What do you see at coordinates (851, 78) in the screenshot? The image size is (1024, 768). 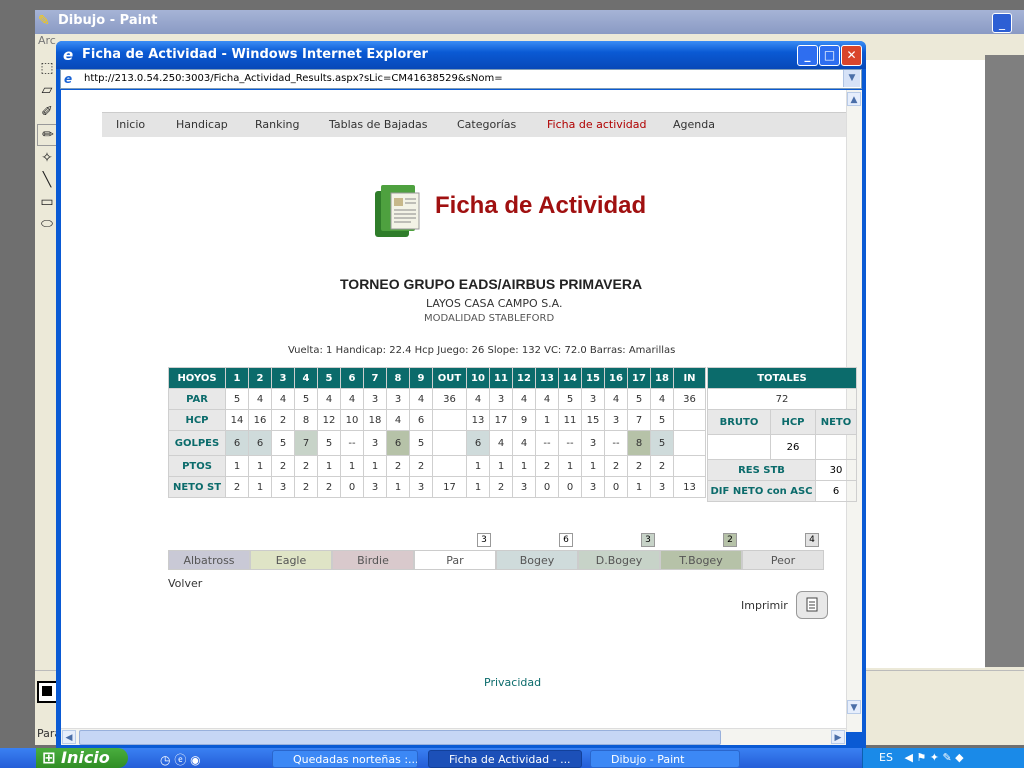 I see `address-dropdown-icon: ▼` at bounding box center [851, 78].